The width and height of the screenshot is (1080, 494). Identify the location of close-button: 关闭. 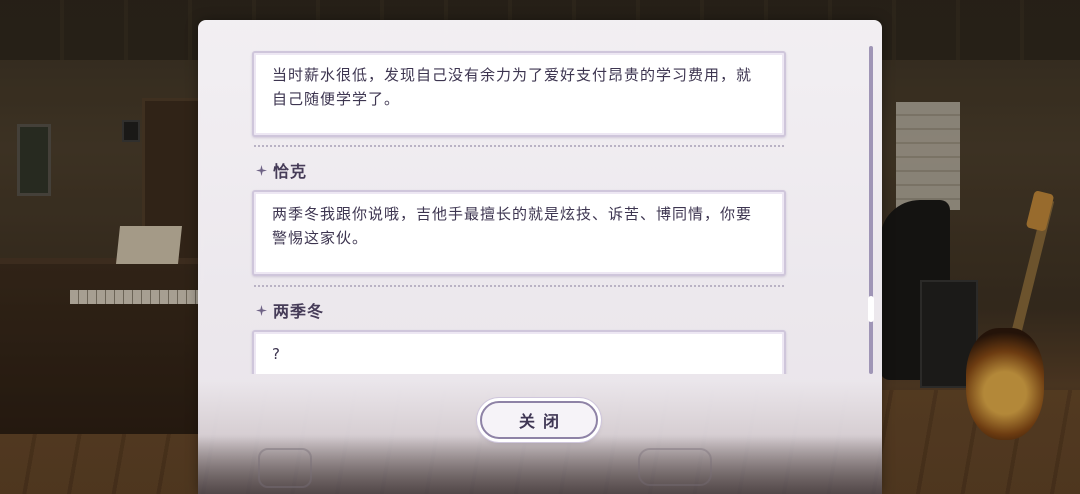
(539, 420).